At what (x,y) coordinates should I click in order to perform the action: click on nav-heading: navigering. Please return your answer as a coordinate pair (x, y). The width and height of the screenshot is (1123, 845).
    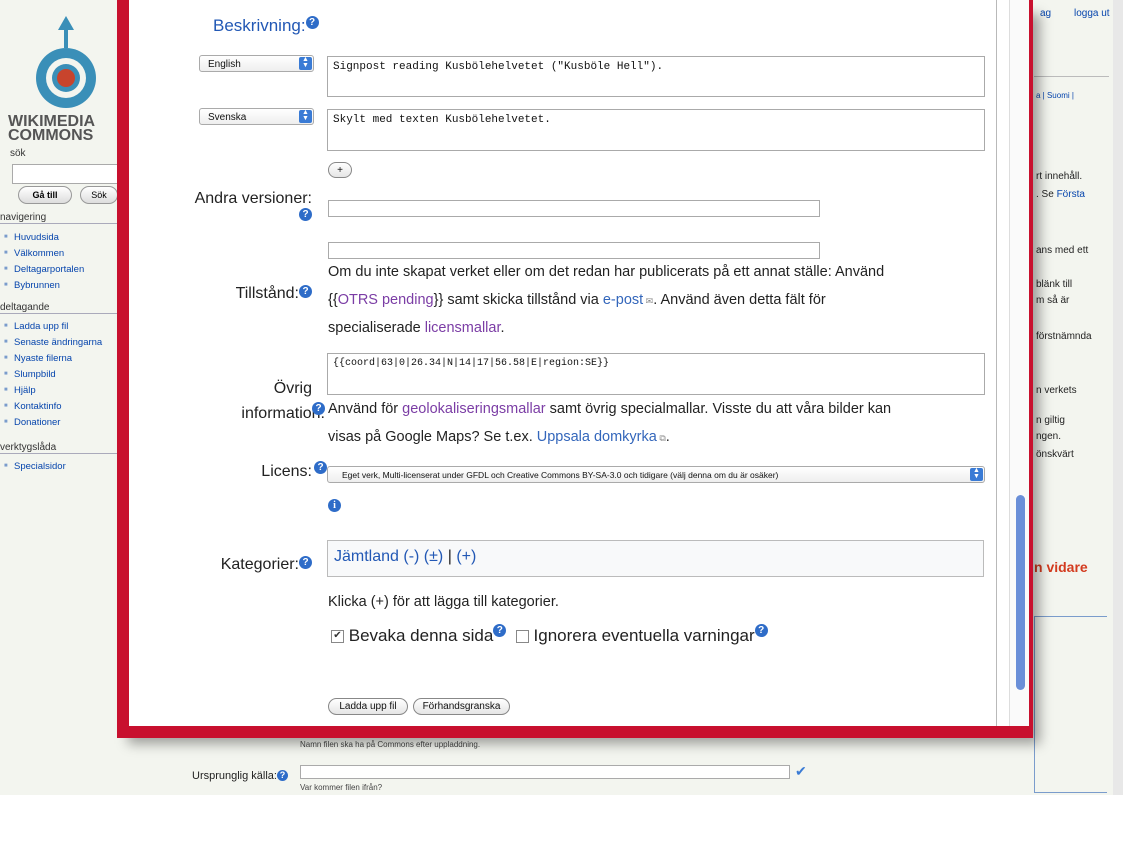
    Looking at the image, I should click on (62, 218).